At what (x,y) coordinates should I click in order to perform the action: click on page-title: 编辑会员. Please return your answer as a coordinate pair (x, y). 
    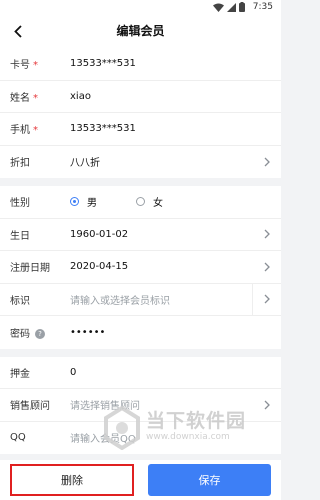
    Looking at the image, I should click on (140, 31).